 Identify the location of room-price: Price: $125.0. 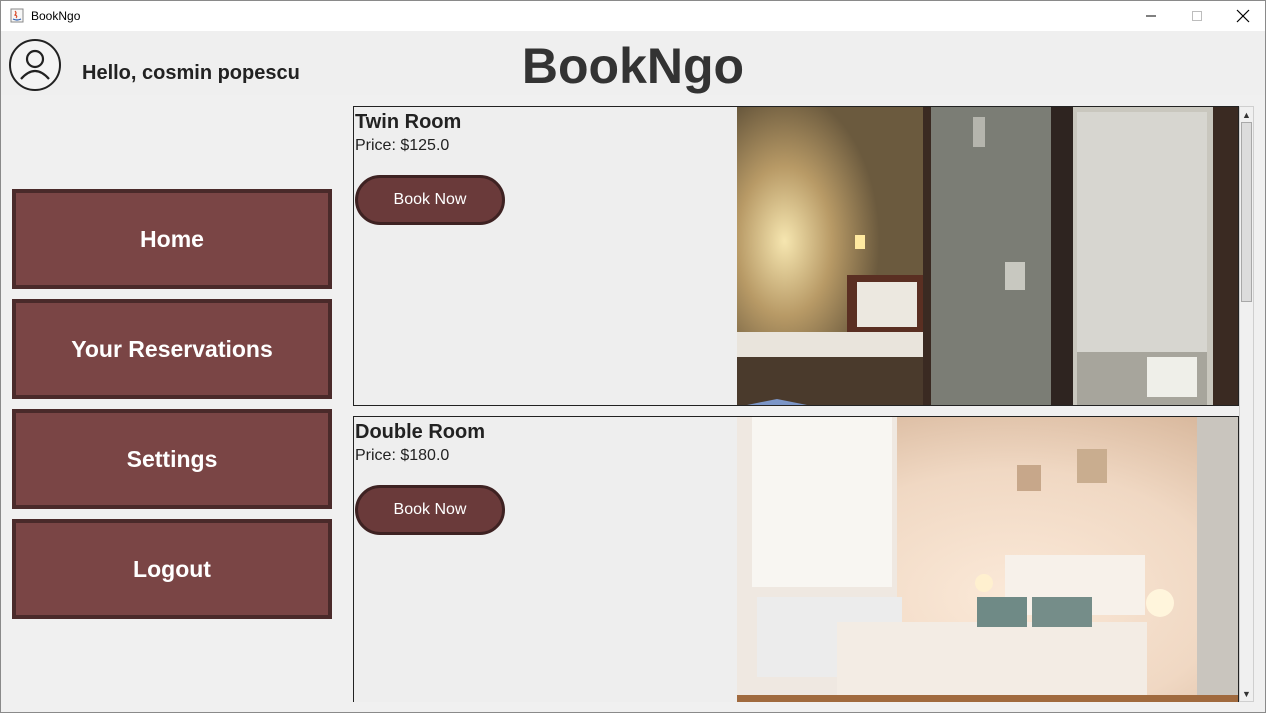
(402, 145).